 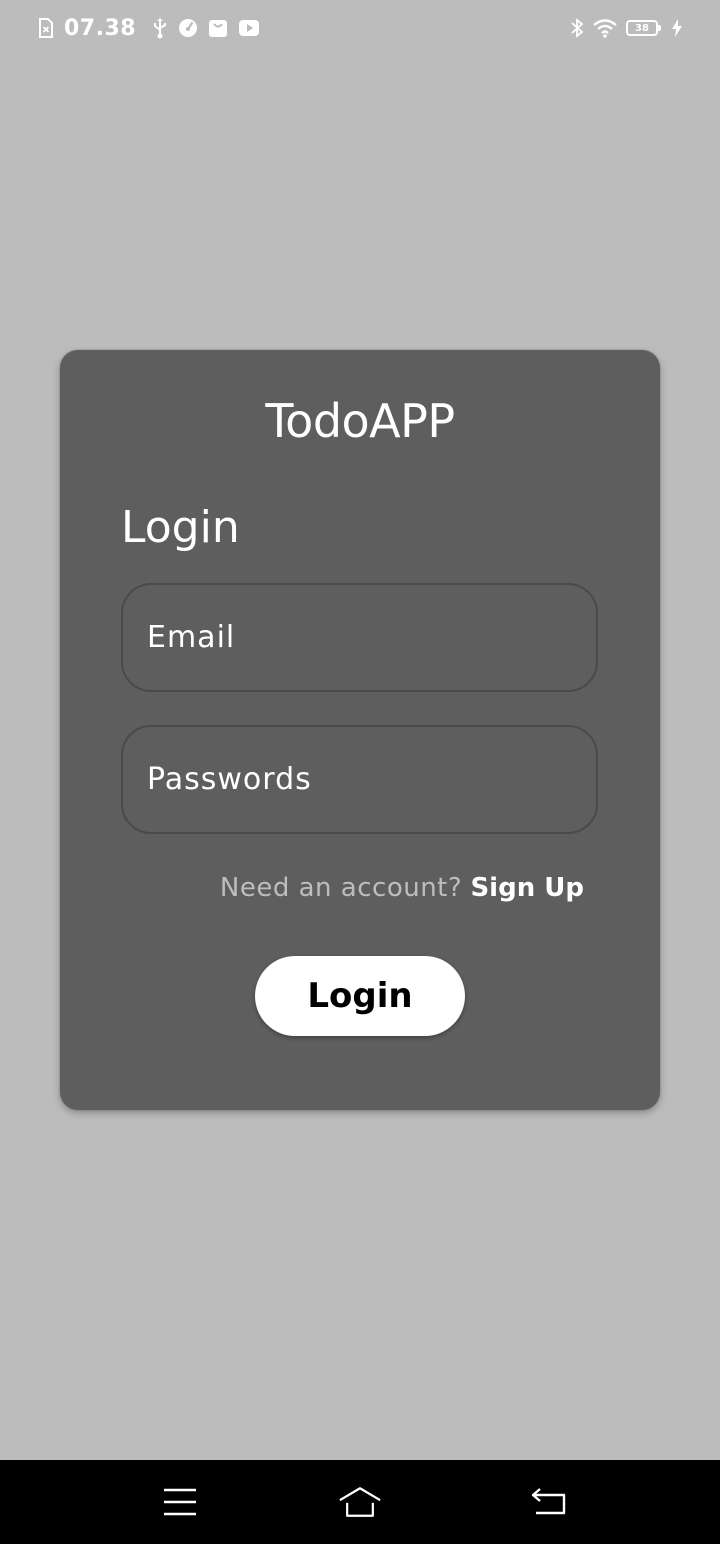 What do you see at coordinates (605, 28) in the screenshot?
I see `wifi-icon` at bounding box center [605, 28].